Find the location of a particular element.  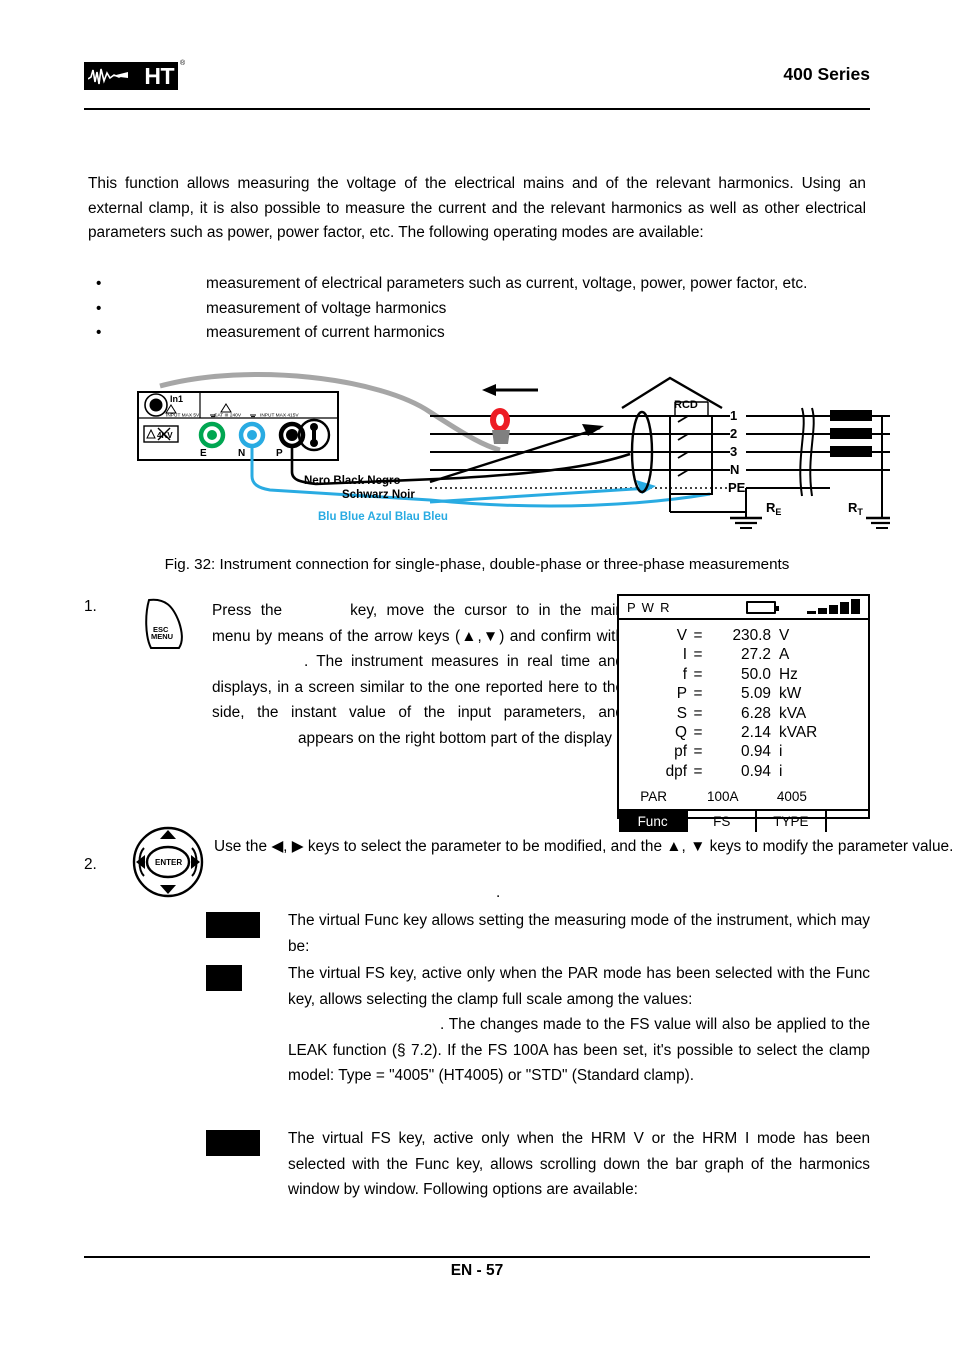

page-header: HT ® 400 Series is located at coordinates (477, 84).